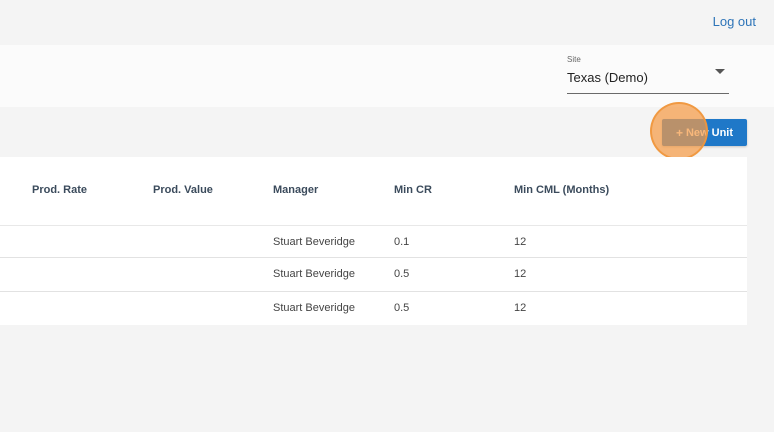  Describe the element at coordinates (679, 132) in the screenshot. I see `plus-icon: +` at that location.